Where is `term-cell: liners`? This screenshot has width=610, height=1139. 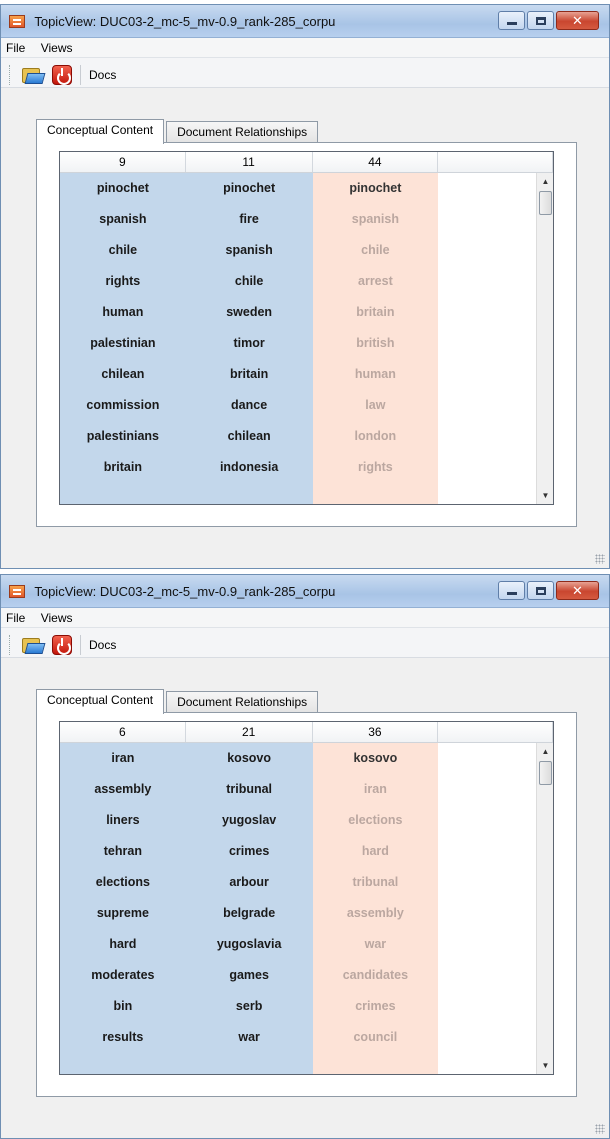
term-cell: liners is located at coordinates (123, 820).